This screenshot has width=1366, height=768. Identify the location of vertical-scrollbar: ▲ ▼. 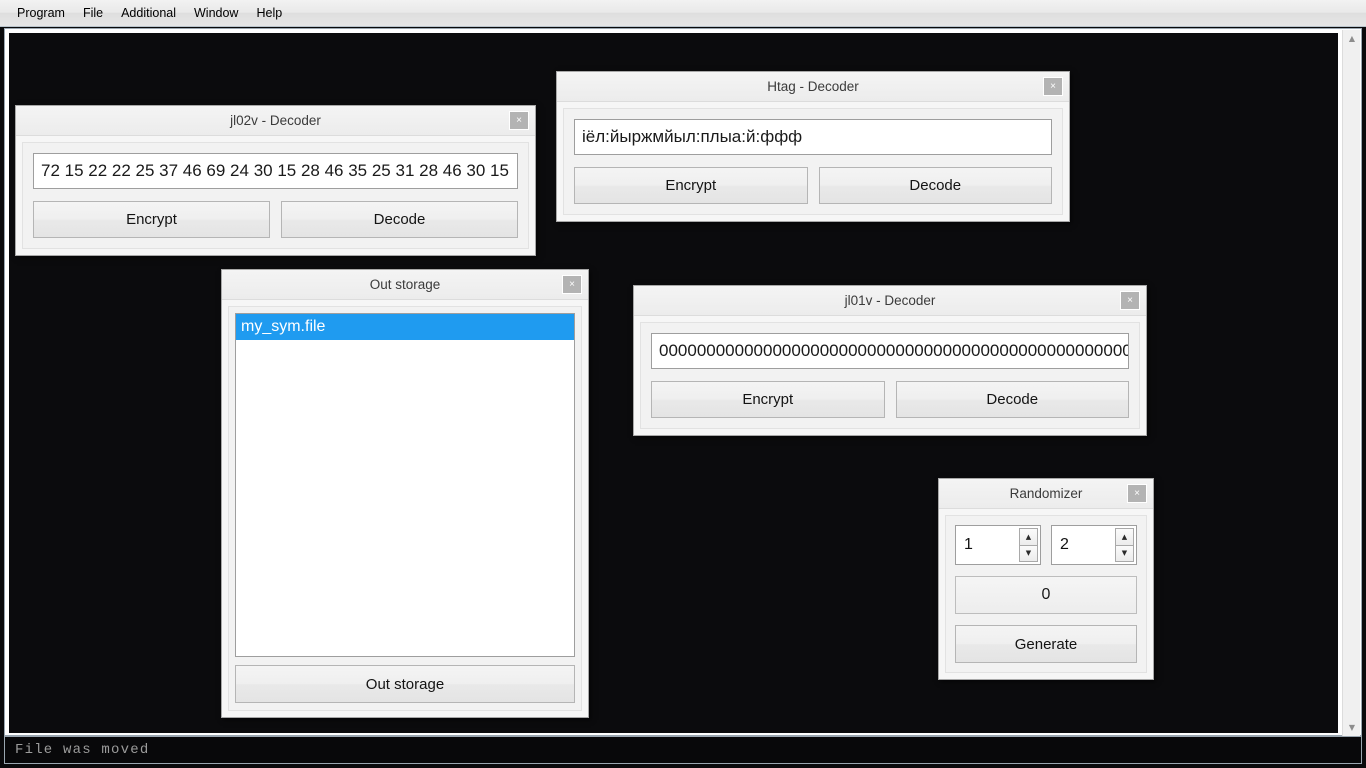
(1351, 383).